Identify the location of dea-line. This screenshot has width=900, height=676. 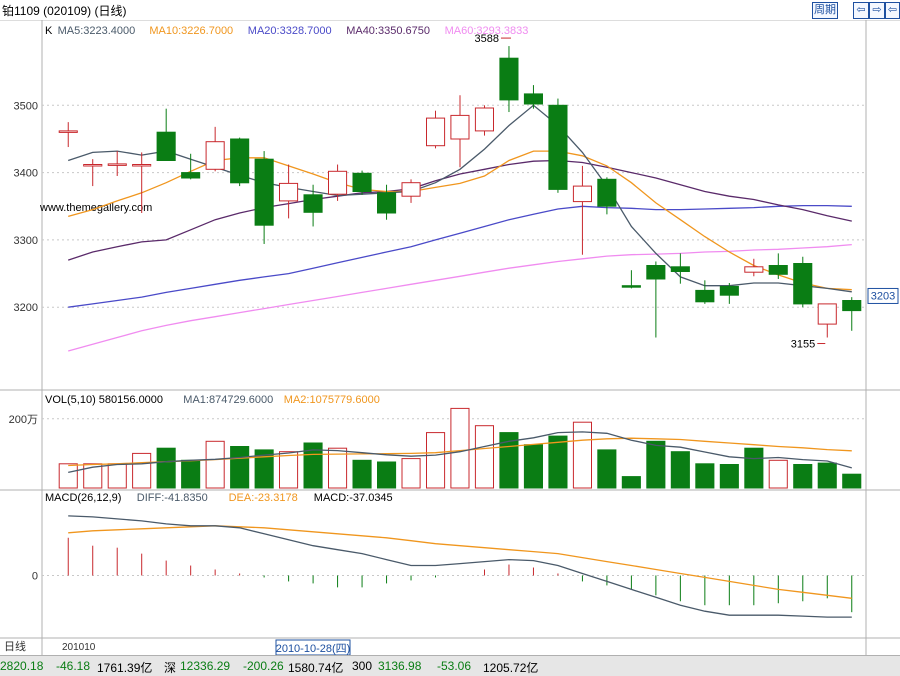
(460, 562).